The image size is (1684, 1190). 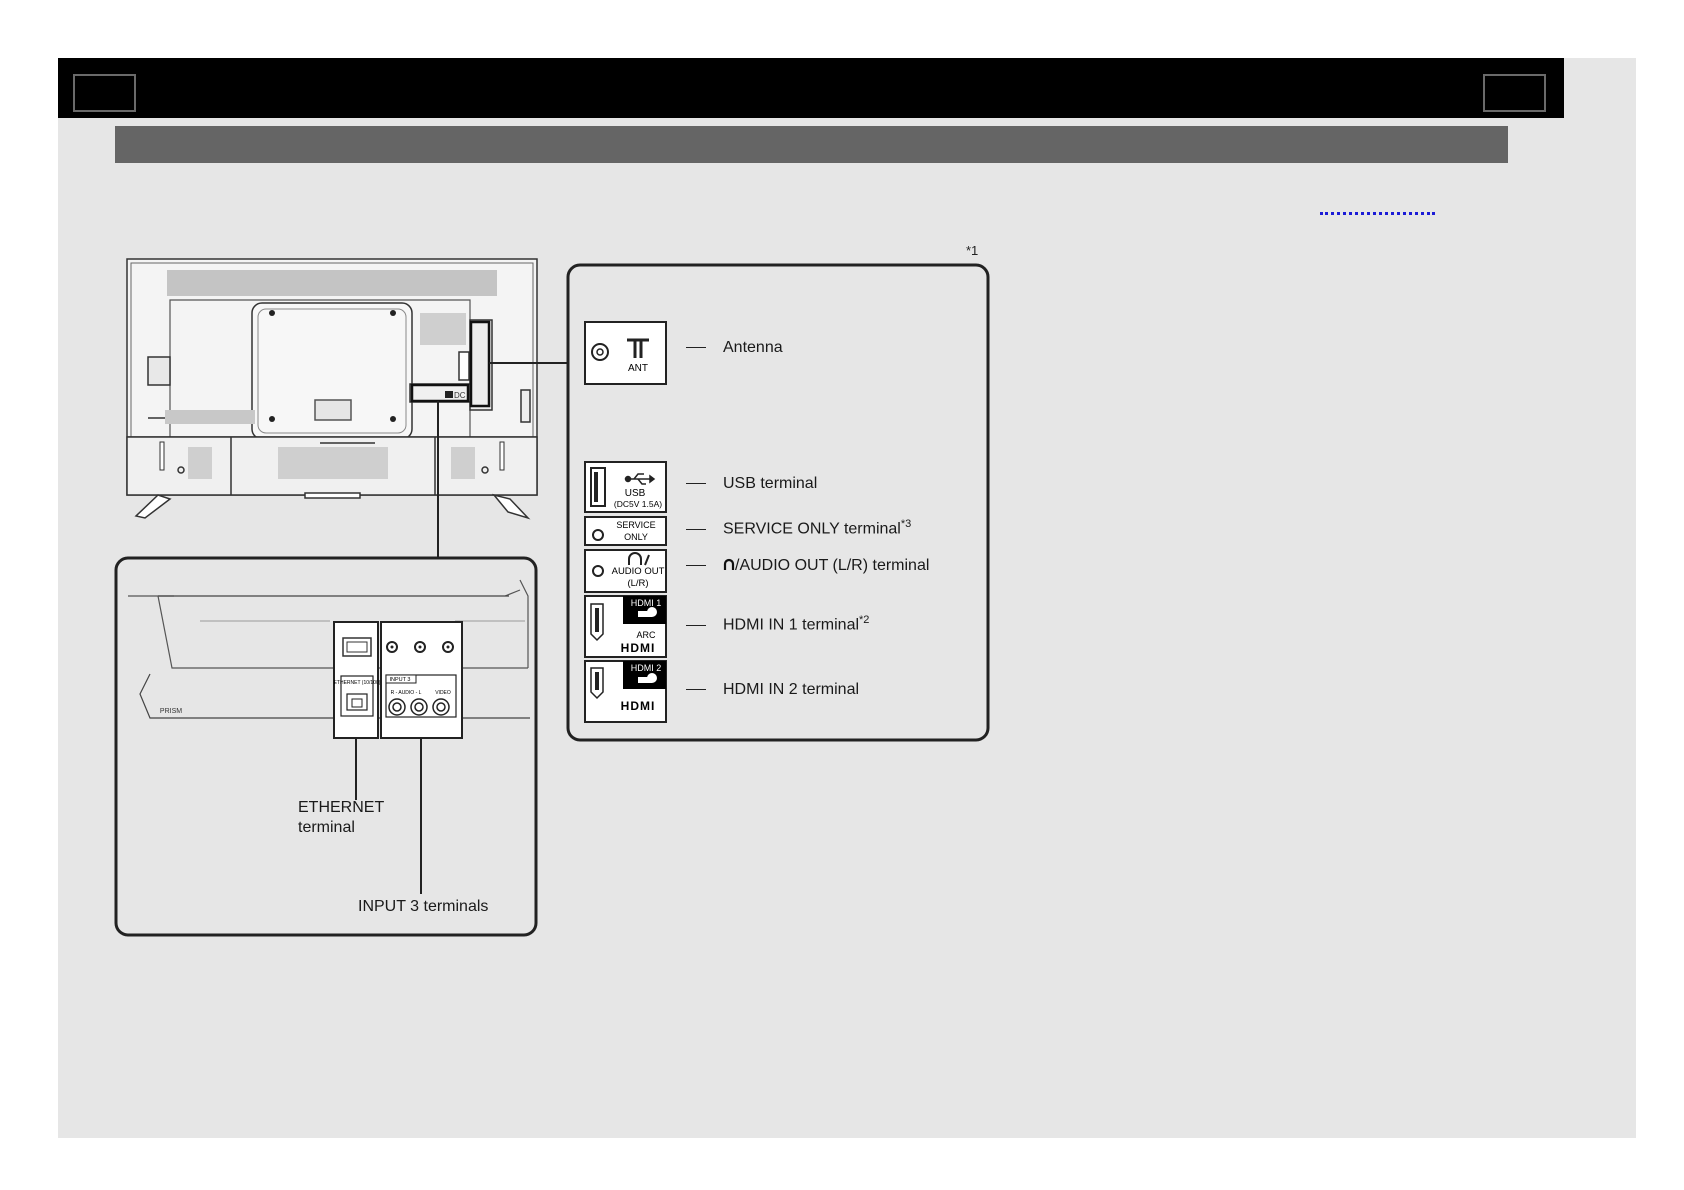 I want to click on antenna-description: Antenna, so click(x=734, y=348).